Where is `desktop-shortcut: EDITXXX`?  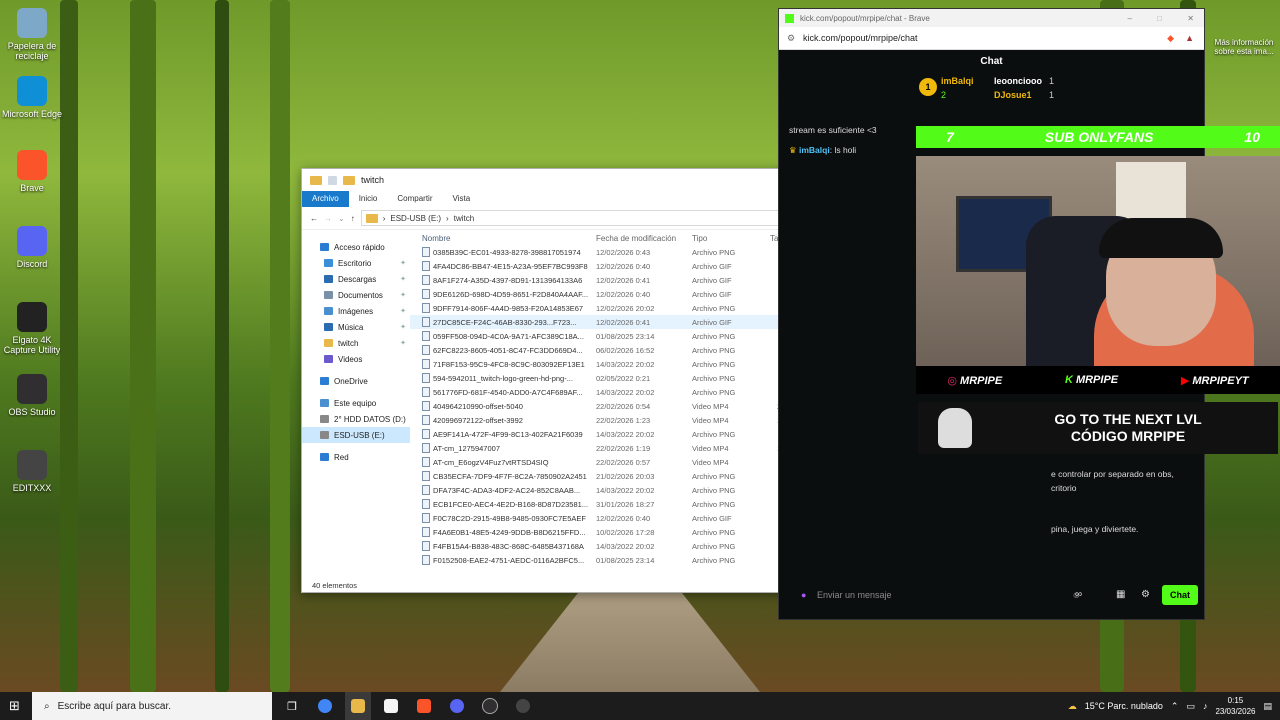
desktop-shortcut: EDITXXX is located at coordinates (32, 471).